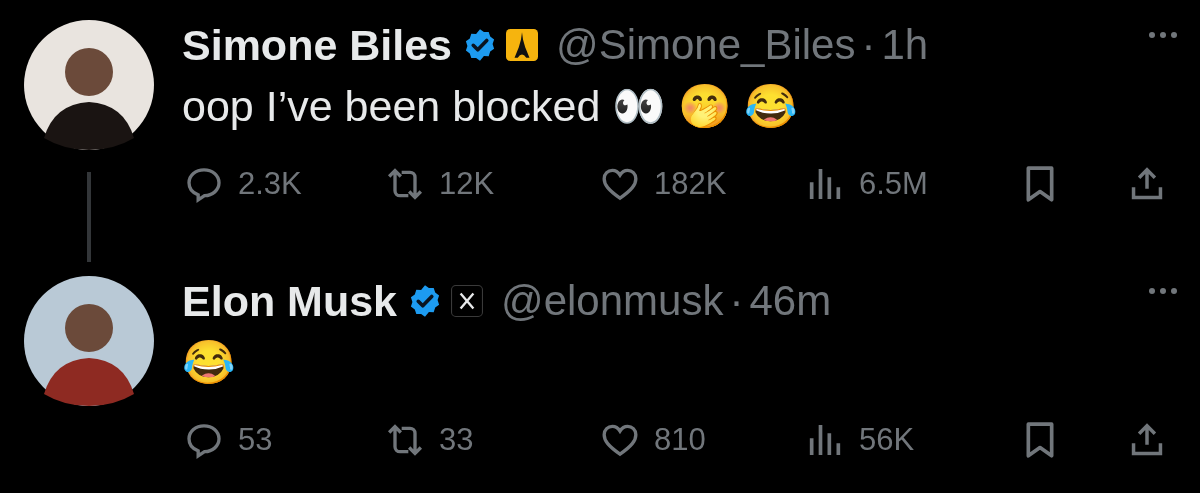 The width and height of the screenshot is (1200, 493). What do you see at coordinates (522, 45) in the screenshot?
I see `tower-icon` at bounding box center [522, 45].